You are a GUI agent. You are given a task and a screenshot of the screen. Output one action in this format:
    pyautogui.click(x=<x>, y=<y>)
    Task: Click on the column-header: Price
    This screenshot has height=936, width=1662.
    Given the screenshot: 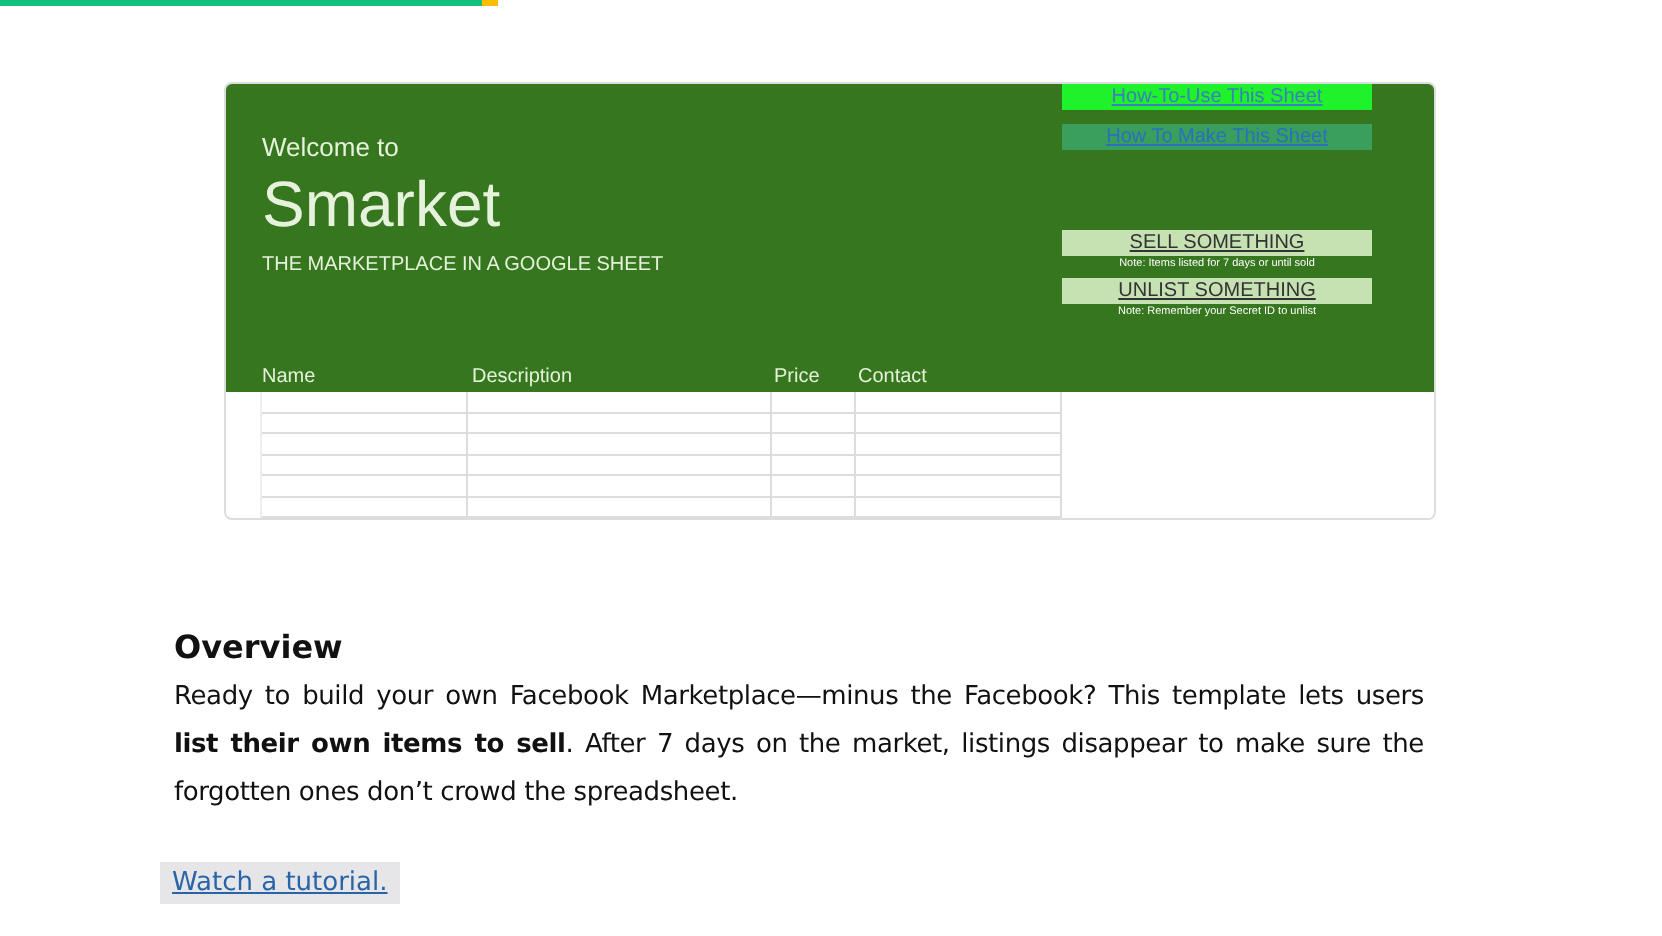 What is the action you would take?
    pyautogui.click(x=797, y=377)
    